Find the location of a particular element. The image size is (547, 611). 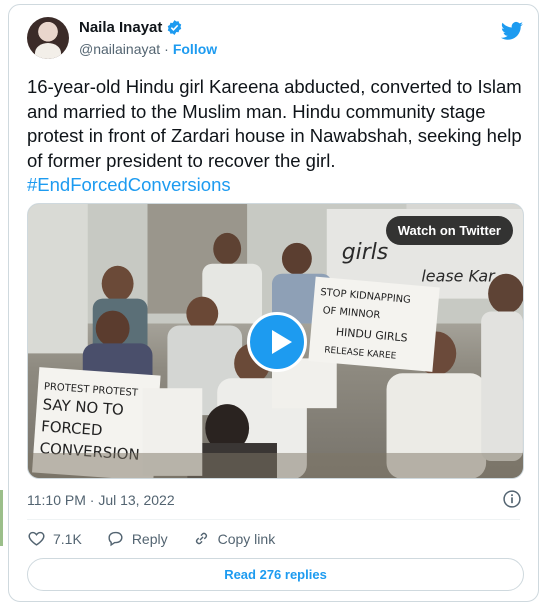

tweet-timestamp: 11:10 PM · Jul 13, 2022 is located at coordinates (101, 500).